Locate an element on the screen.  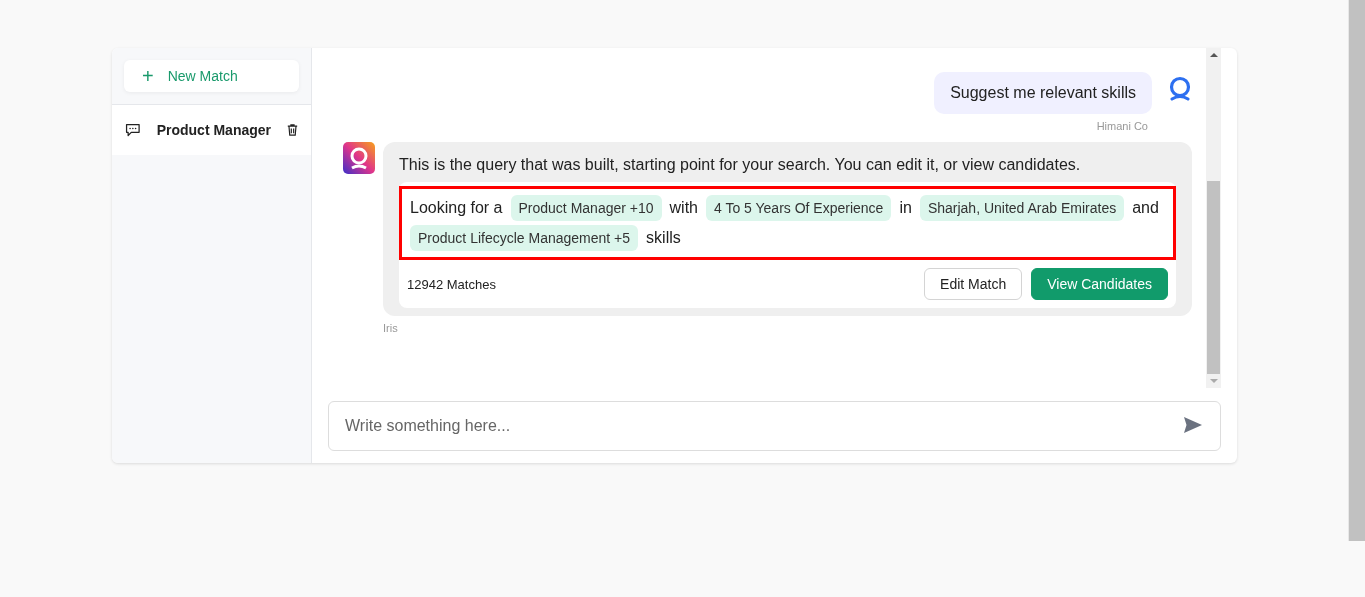
query-text: Looking for a is located at coordinates (456, 208).